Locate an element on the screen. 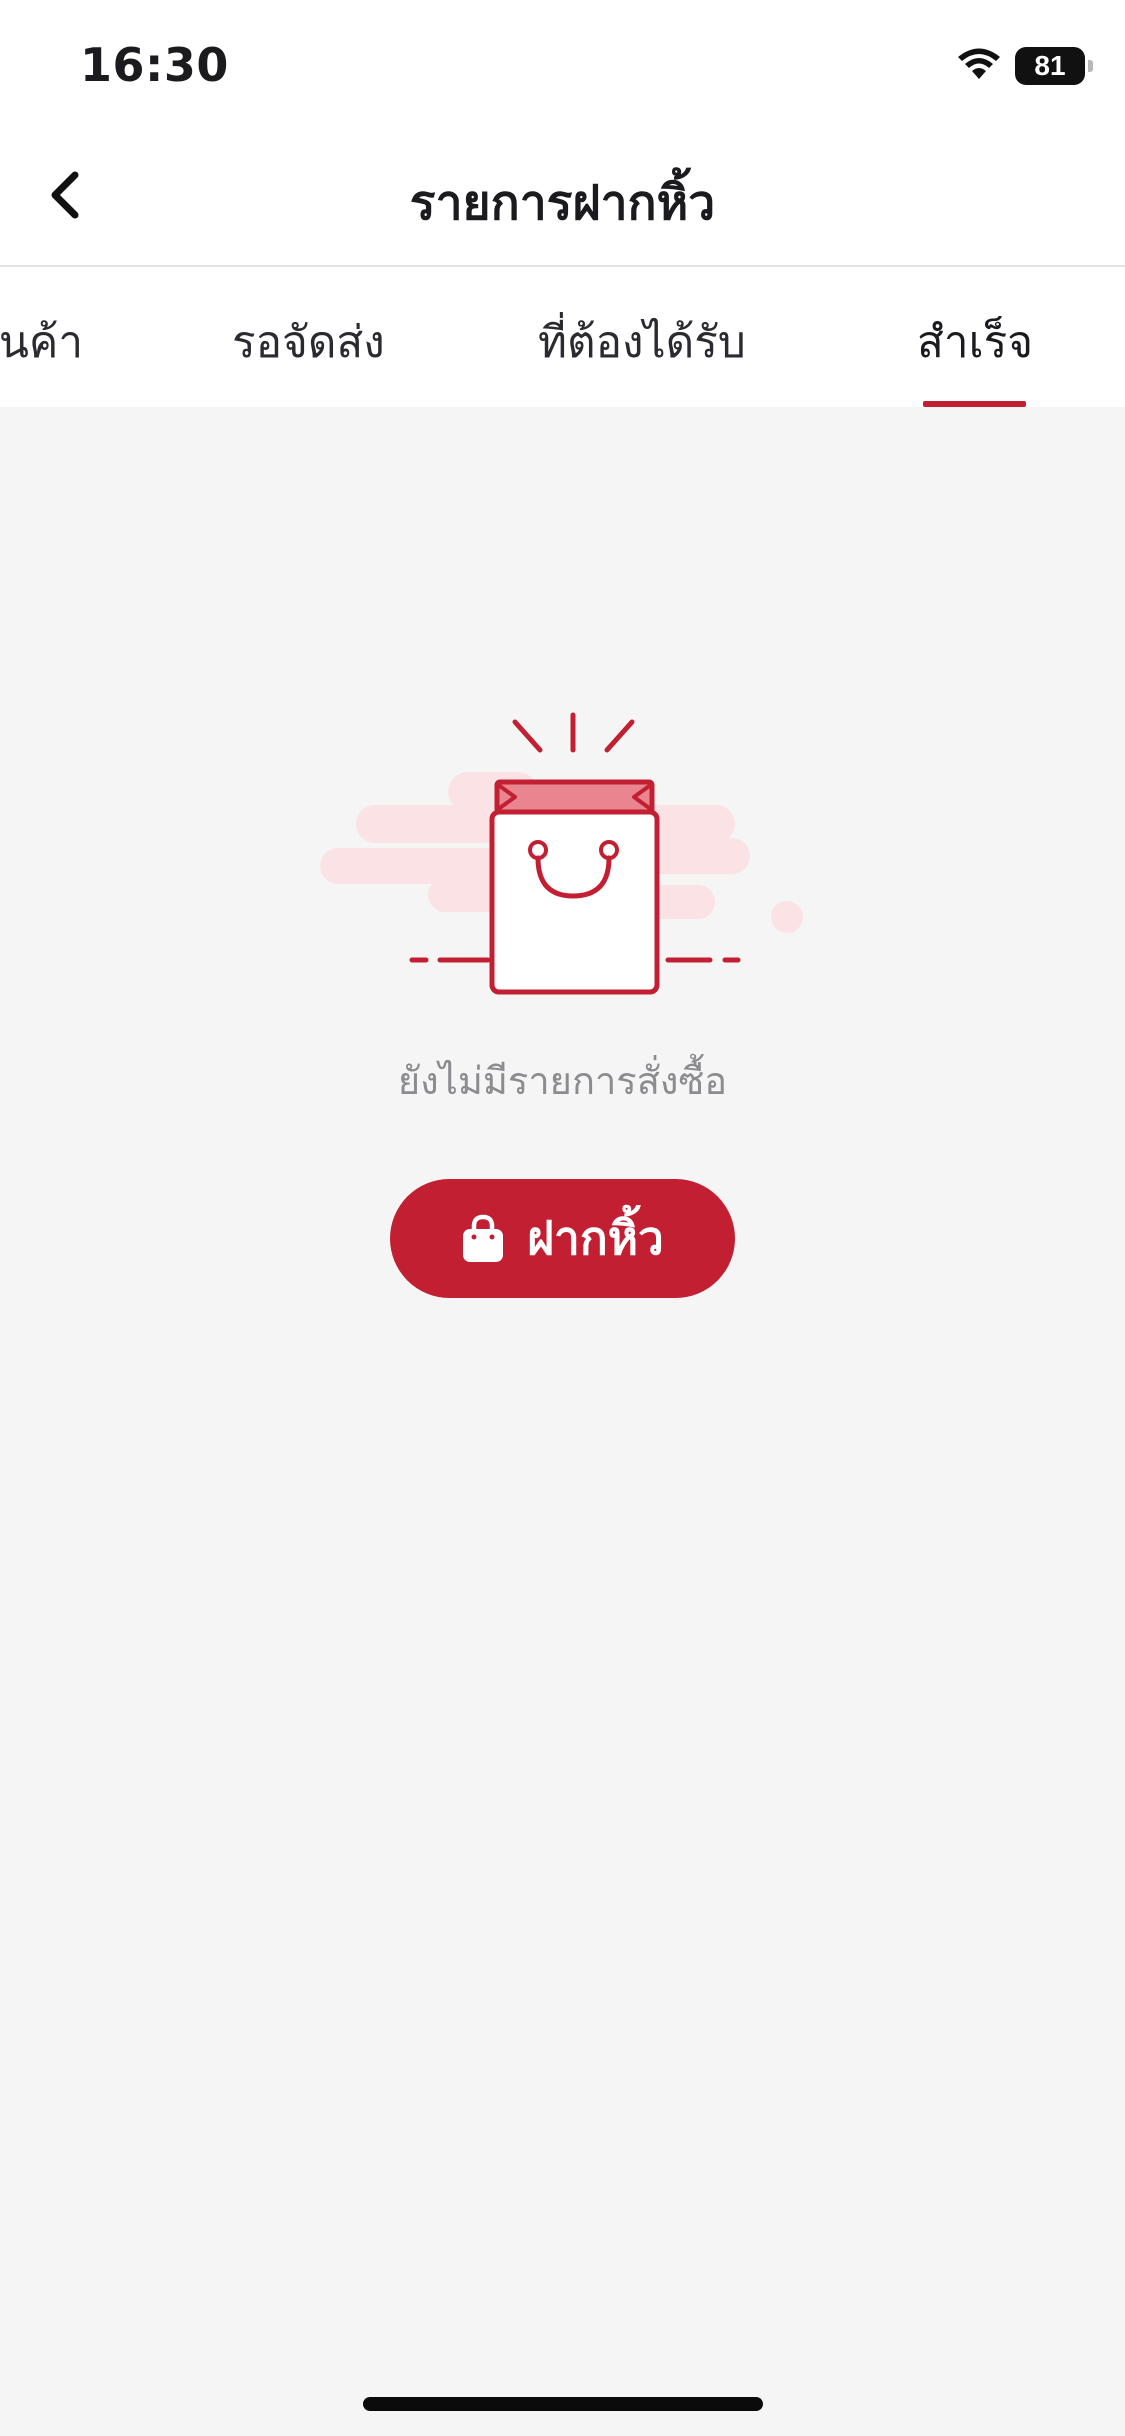 The width and height of the screenshot is (1125, 2436). status-time: 16:30 is located at coordinates (154, 65).